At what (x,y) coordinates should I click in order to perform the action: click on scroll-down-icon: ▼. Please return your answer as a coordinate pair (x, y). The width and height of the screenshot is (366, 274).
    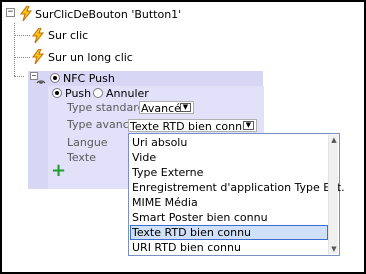
    Looking at the image, I should click on (334, 249).